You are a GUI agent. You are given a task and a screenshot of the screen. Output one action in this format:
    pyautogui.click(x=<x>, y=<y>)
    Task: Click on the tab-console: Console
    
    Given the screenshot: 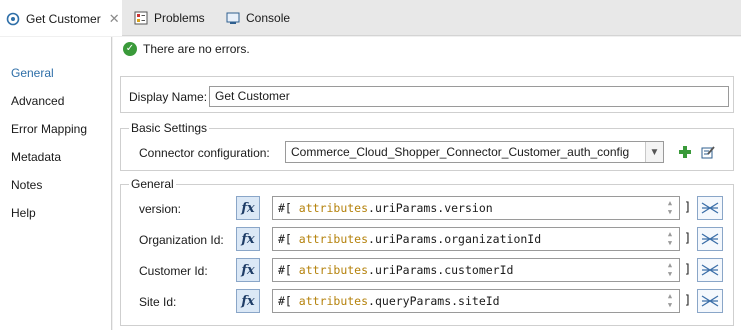 What is the action you would take?
    pyautogui.click(x=258, y=18)
    